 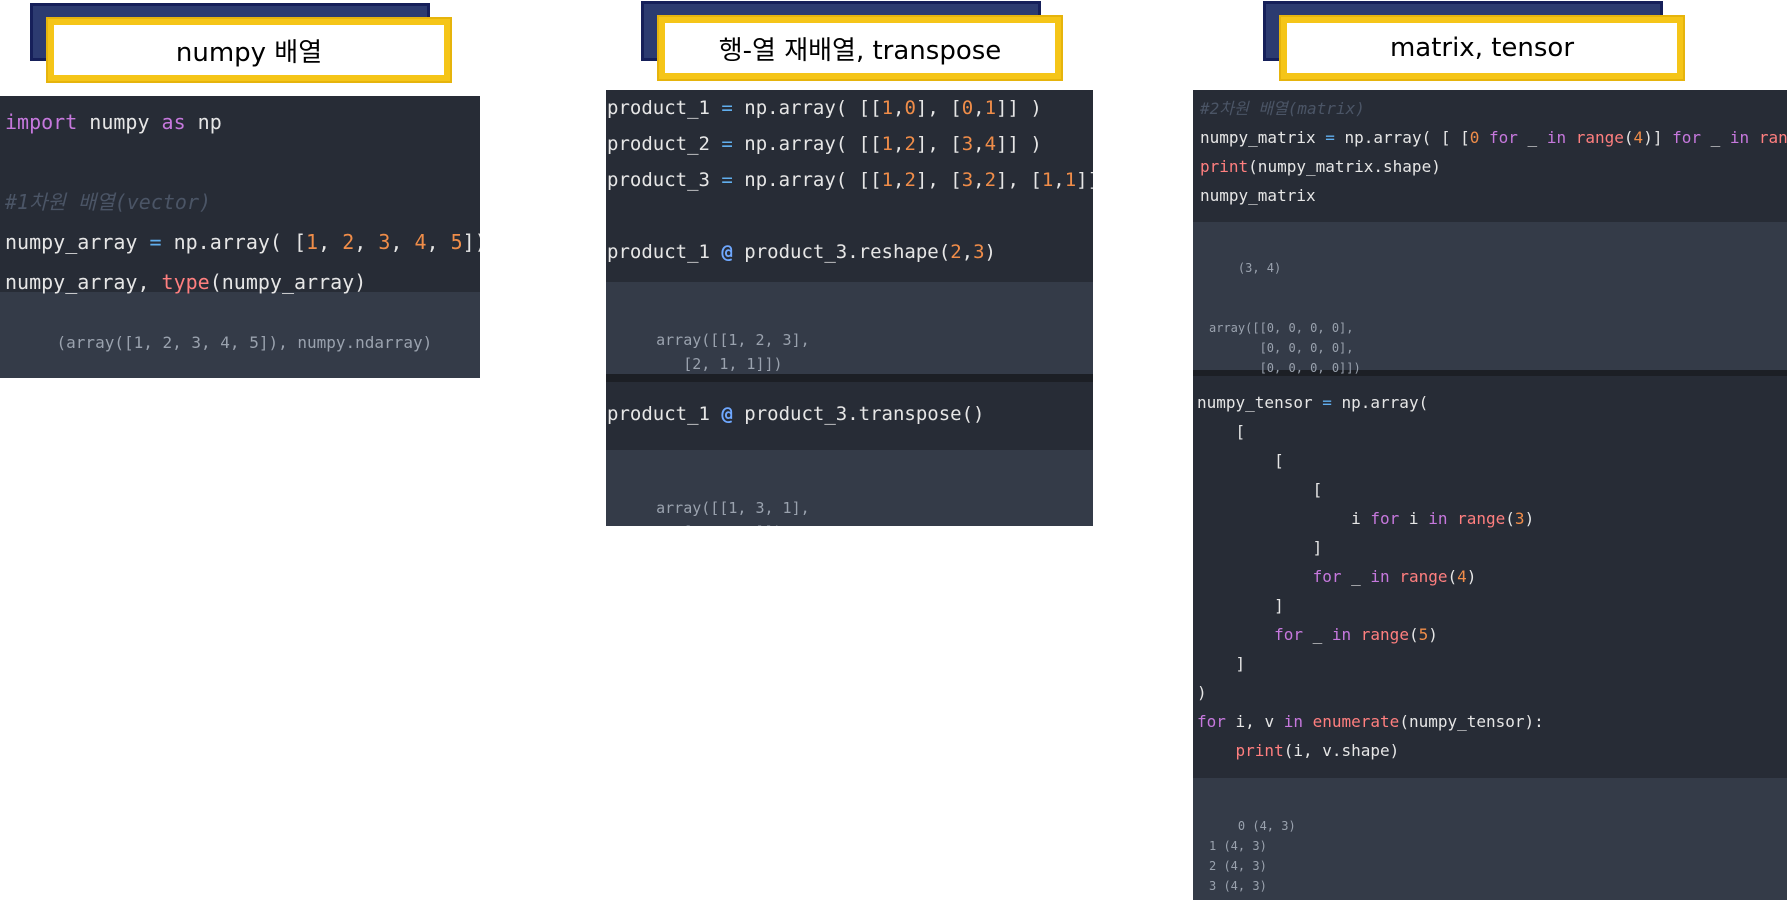 What do you see at coordinates (1224, 166) in the screenshot?
I see `code-token: print` at bounding box center [1224, 166].